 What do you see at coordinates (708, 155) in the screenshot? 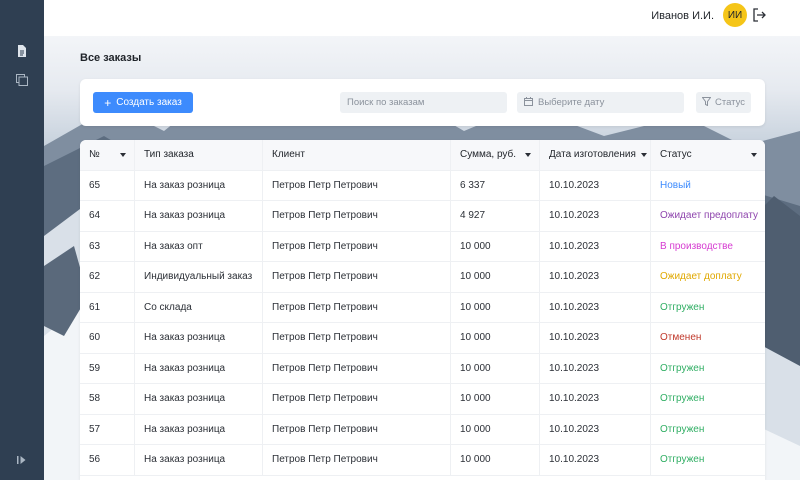
I see `column-status: Статус` at bounding box center [708, 155].